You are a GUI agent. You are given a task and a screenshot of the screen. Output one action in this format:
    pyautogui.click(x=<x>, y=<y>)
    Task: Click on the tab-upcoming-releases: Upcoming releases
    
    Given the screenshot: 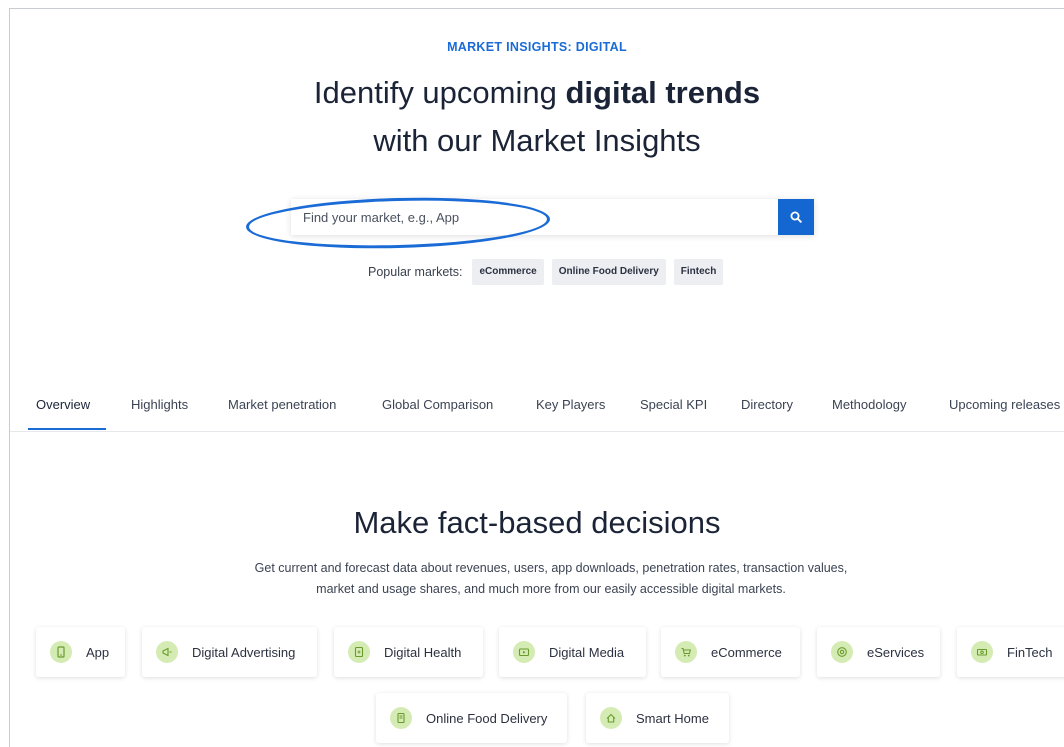 What is the action you would take?
    pyautogui.click(x=1004, y=404)
    